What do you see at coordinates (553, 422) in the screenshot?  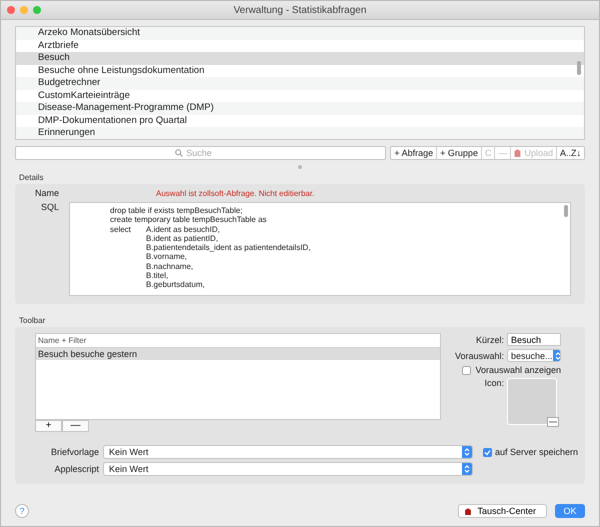 I see `remove-icon-button: —` at bounding box center [553, 422].